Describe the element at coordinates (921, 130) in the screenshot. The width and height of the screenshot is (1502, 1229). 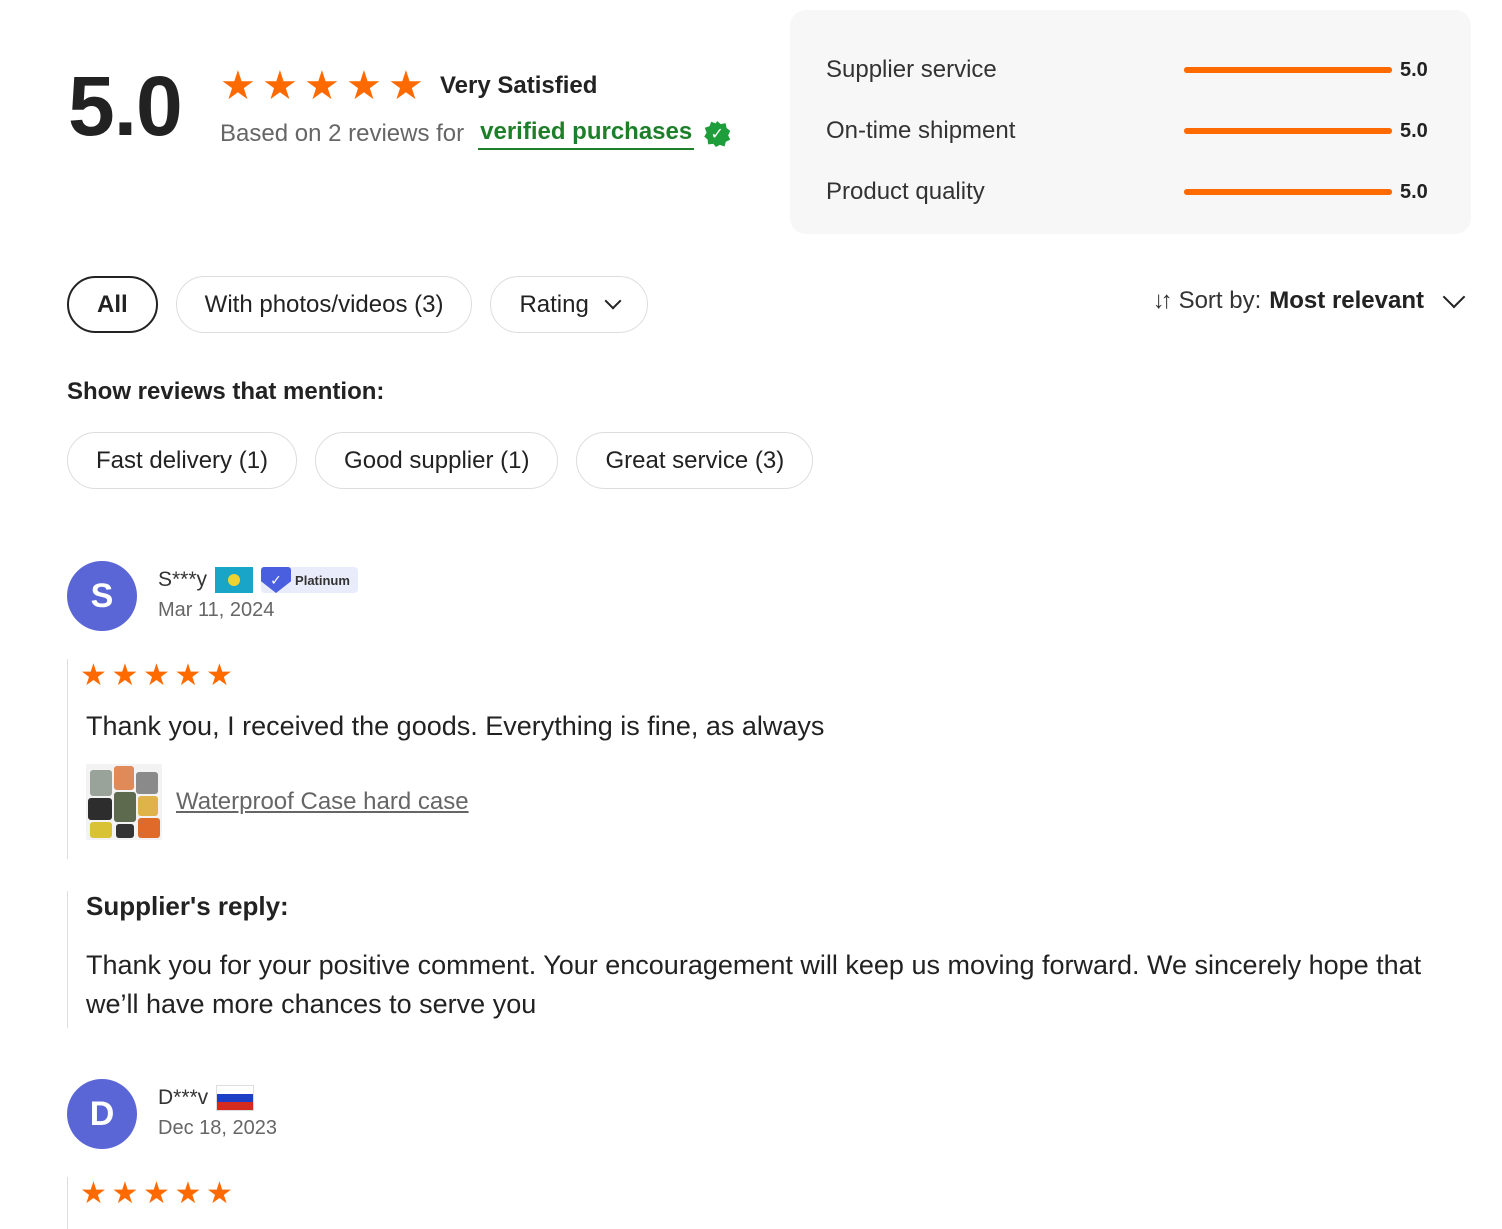
I see `rating-label: On-time shipment` at that location.